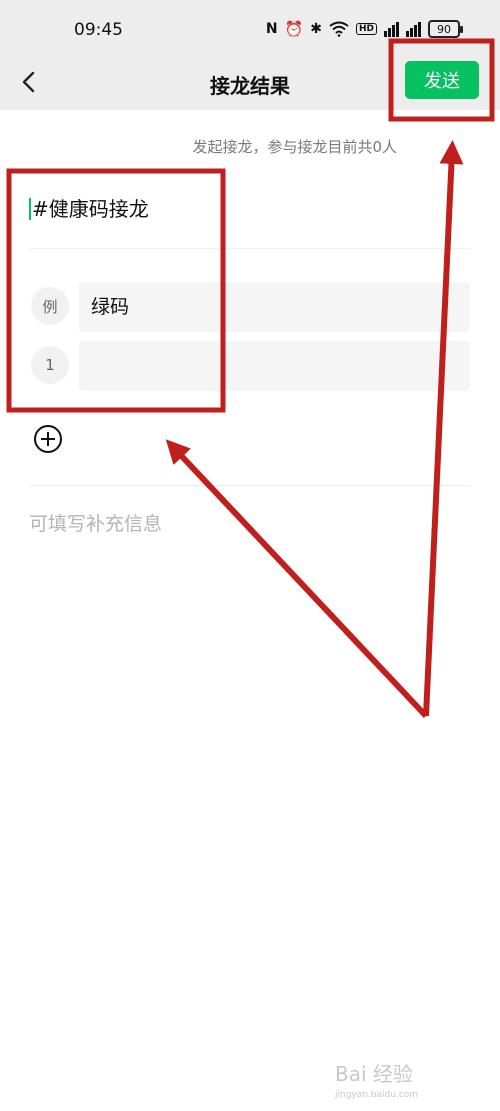 The height and width of the screenshot is (1111, 500). Describe the element at coordinates (250, 28) in the screenshot. I see `status-bar: 09:45 N ⏰ ✱ HD 90` at that location.